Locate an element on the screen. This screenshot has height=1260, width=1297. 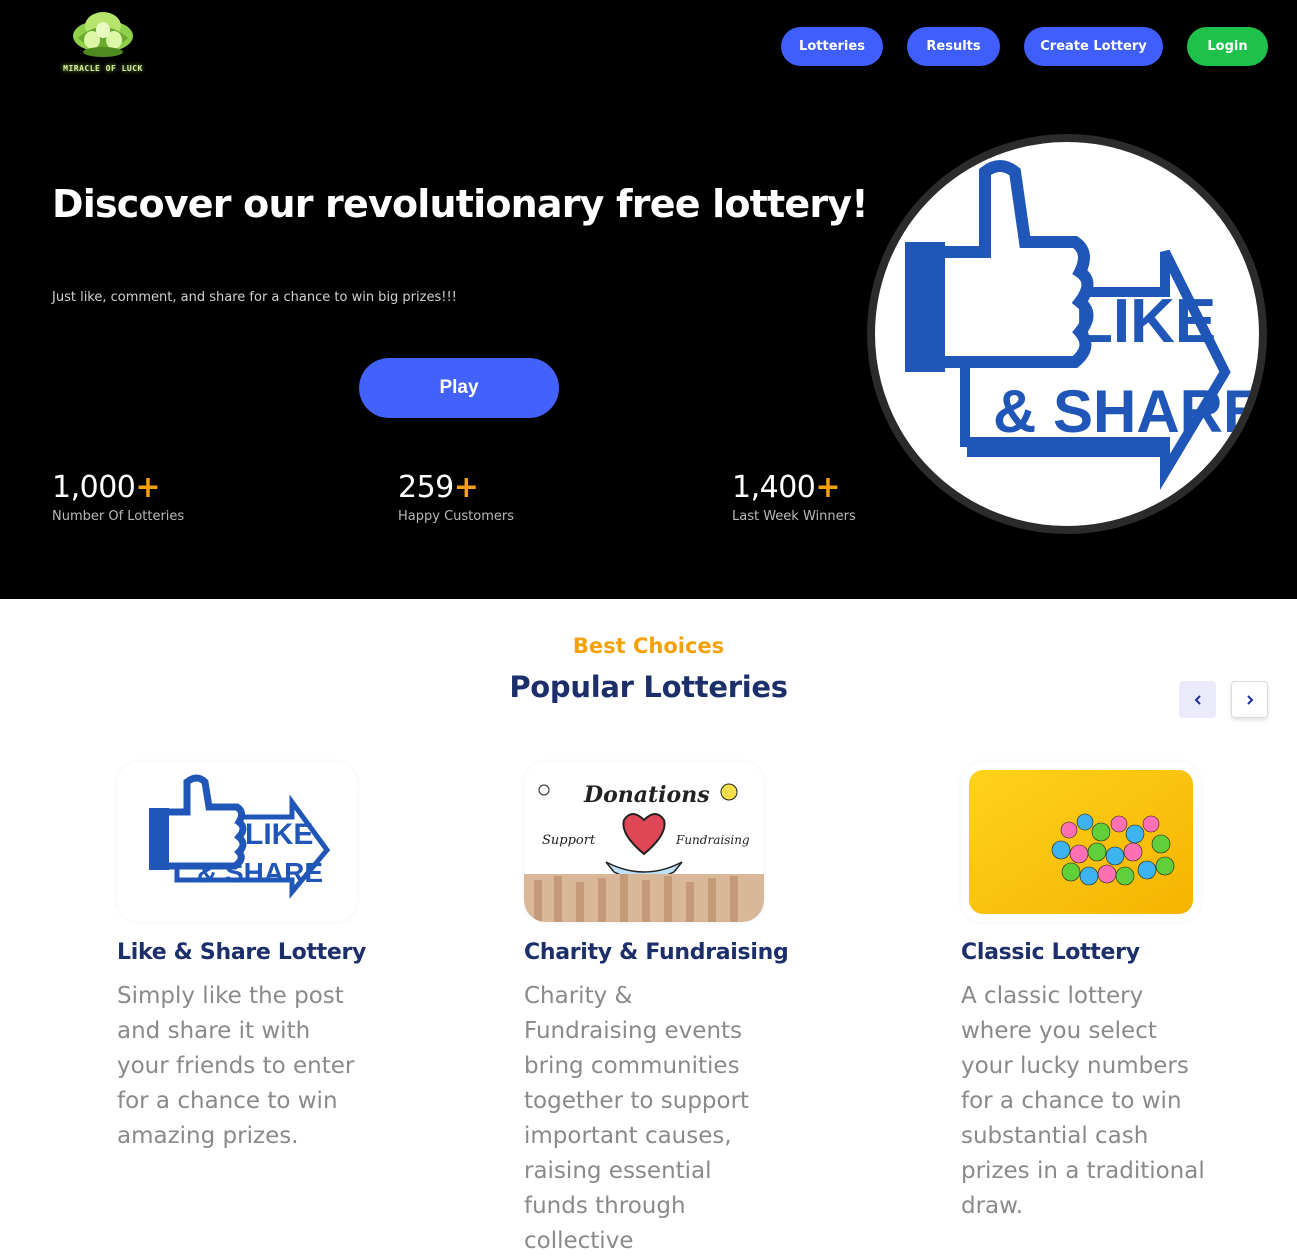
play-button: Play is located at coordinates (459, 388).